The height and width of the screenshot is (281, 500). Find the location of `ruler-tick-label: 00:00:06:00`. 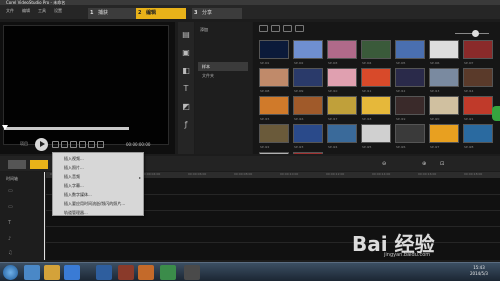

ruler-tick-label: 00:00:06:00 is located at coordinates (197, 174).